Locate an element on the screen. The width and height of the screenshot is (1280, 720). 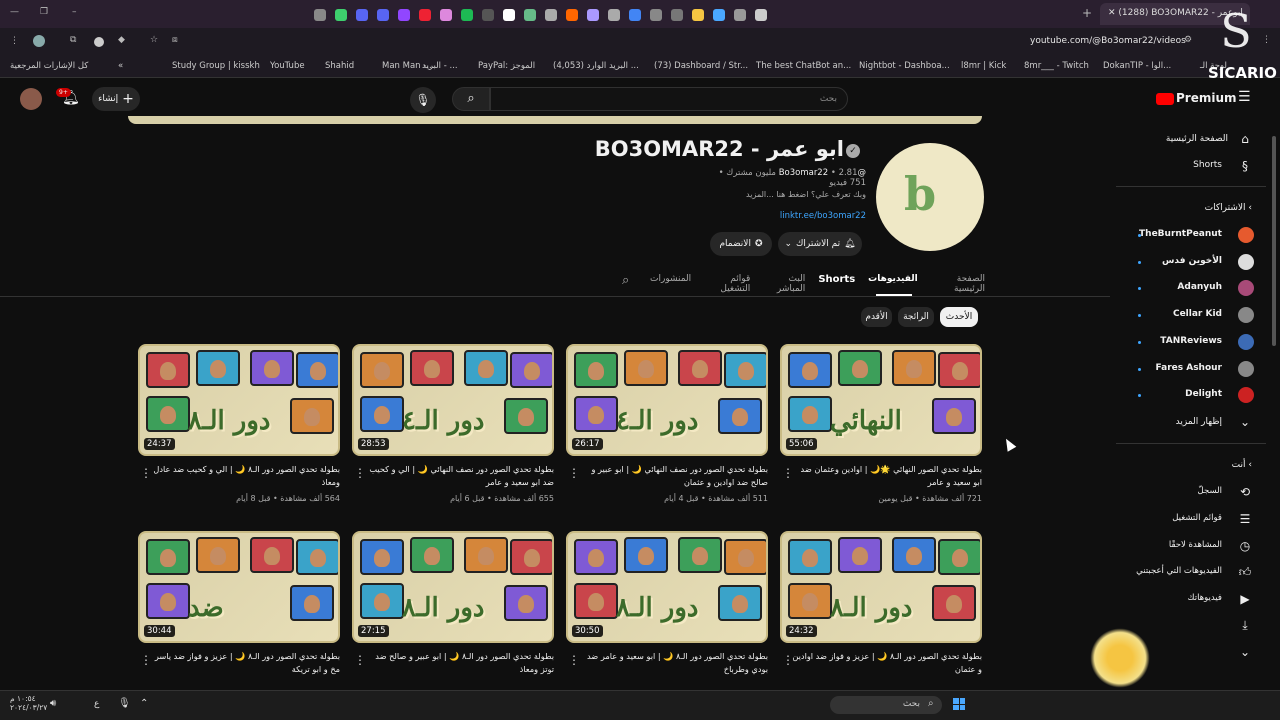
more-icon: ⋮ is located at coordinates (1266, 40).